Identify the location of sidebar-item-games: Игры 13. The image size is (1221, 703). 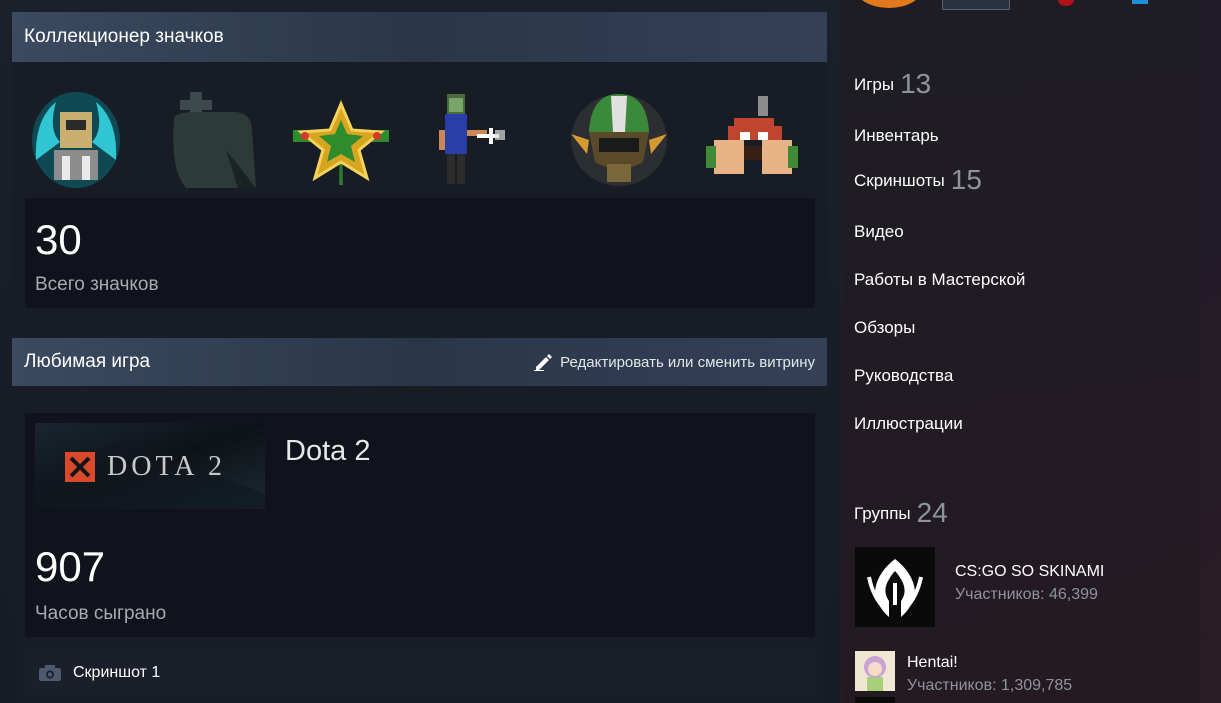
(892, 84).